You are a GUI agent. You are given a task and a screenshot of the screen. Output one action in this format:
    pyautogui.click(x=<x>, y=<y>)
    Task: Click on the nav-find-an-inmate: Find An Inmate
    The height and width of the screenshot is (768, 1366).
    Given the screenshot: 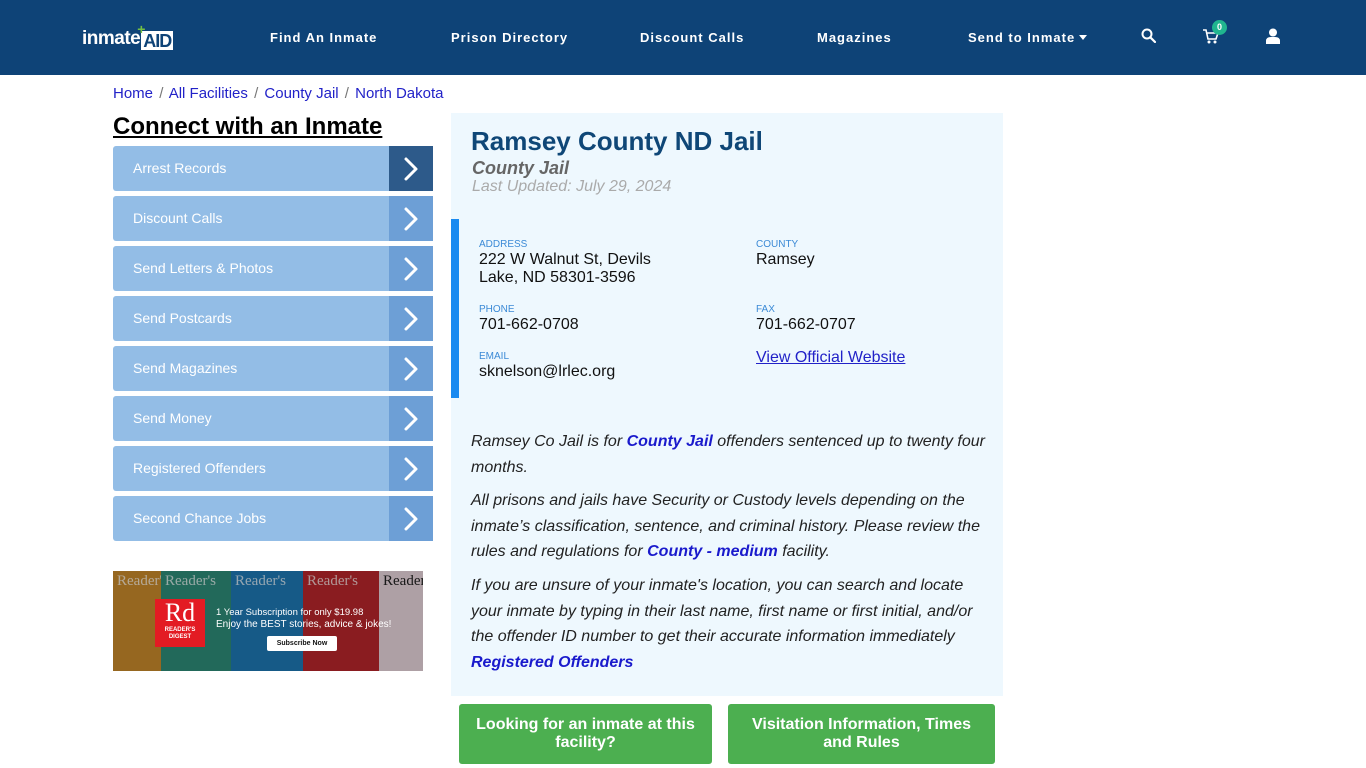 What is the action you would take?
    pyautogui.click(x=323, y=38)
    